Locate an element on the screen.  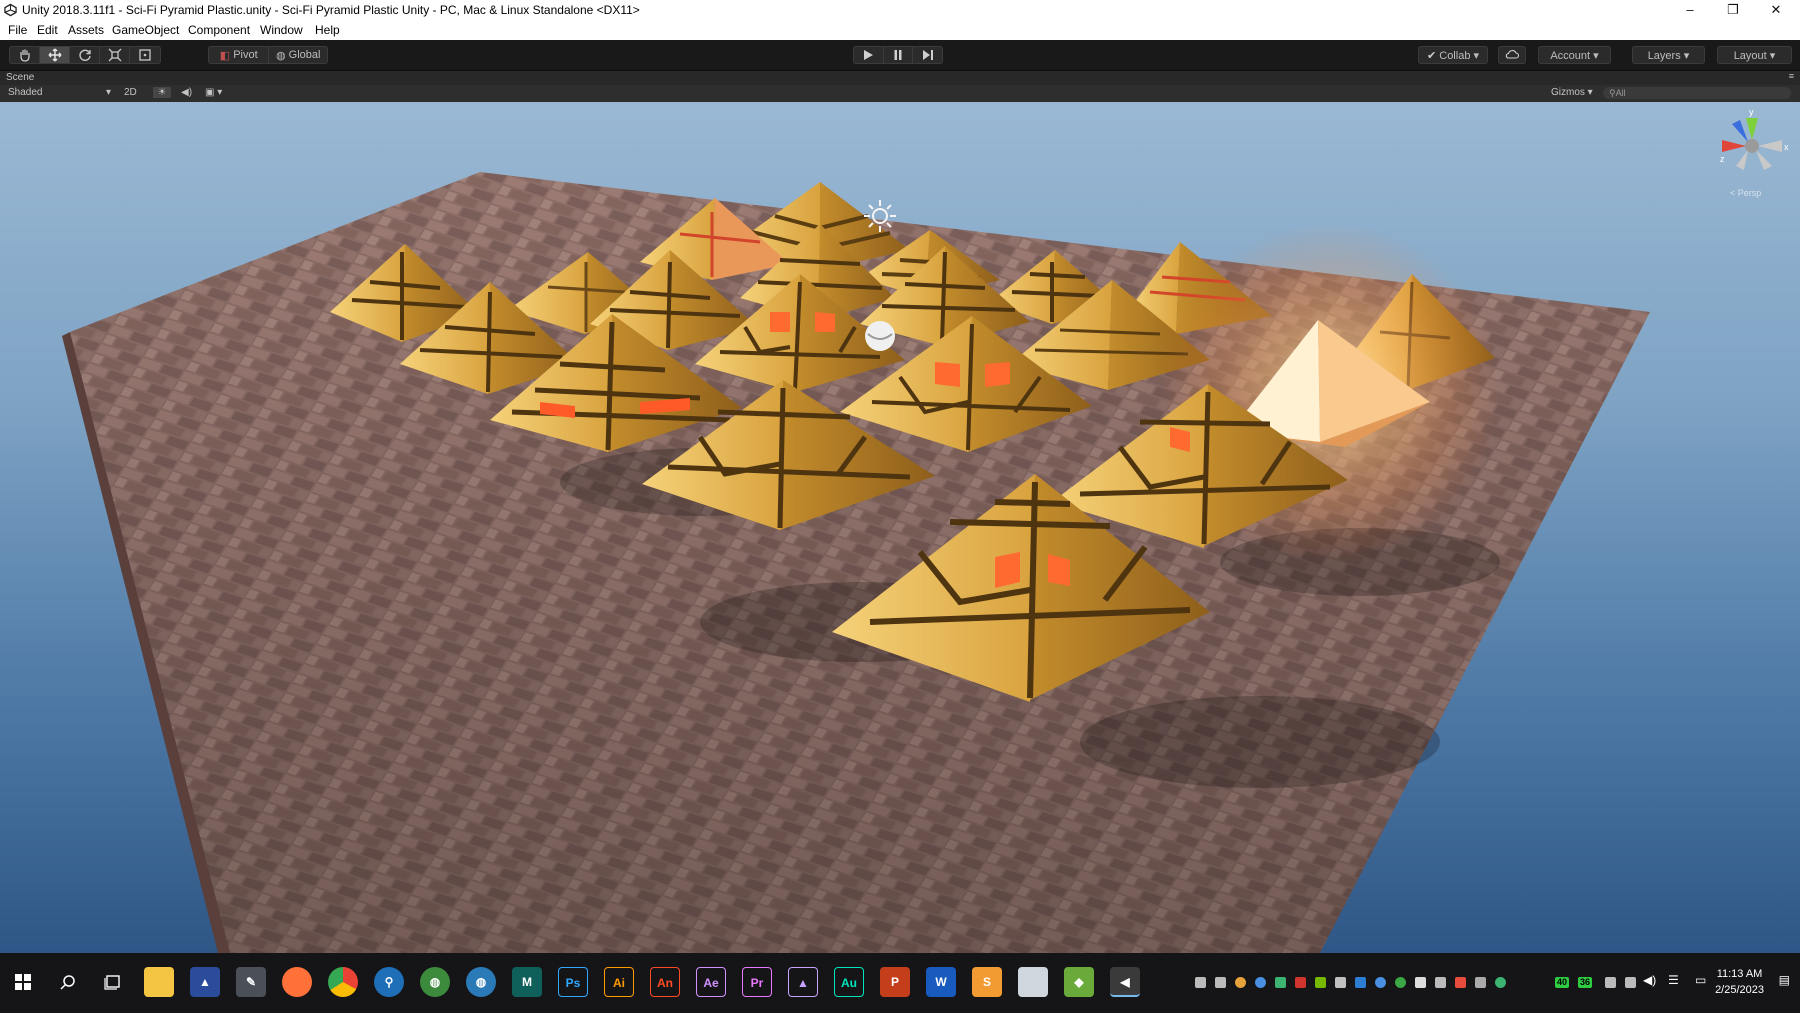
axis-gizmo: y x z < Persp is located at coordinates (1754, 152).